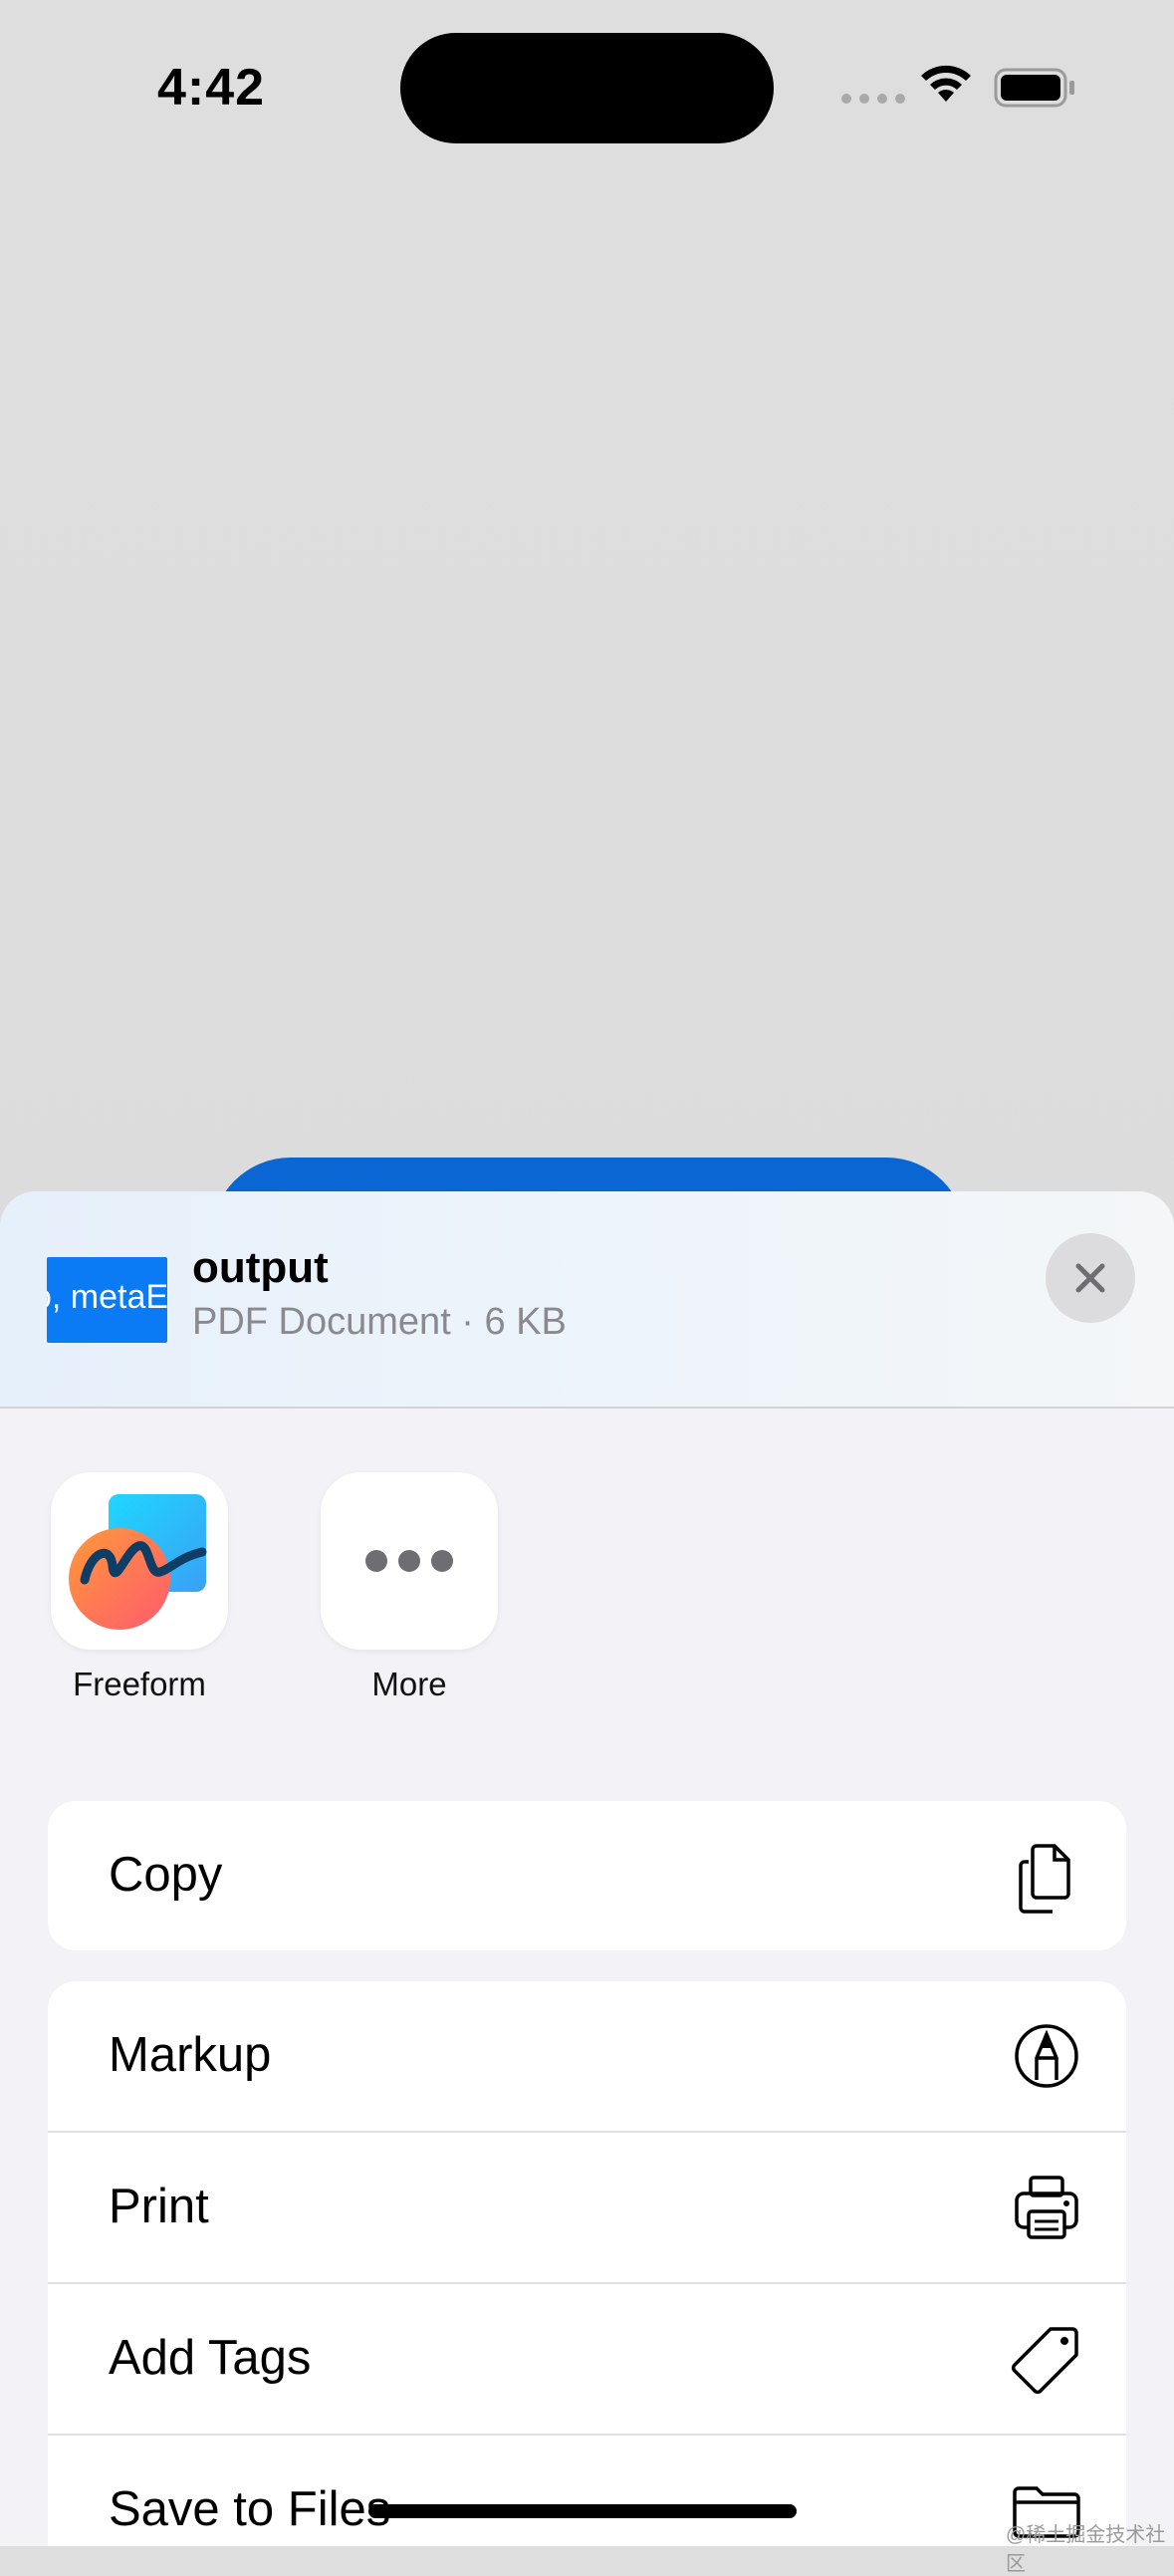  What do you see at coordinates (582, 2511) in the screenshot?
I see `home-indicator` at bounding box center [582, 2511].